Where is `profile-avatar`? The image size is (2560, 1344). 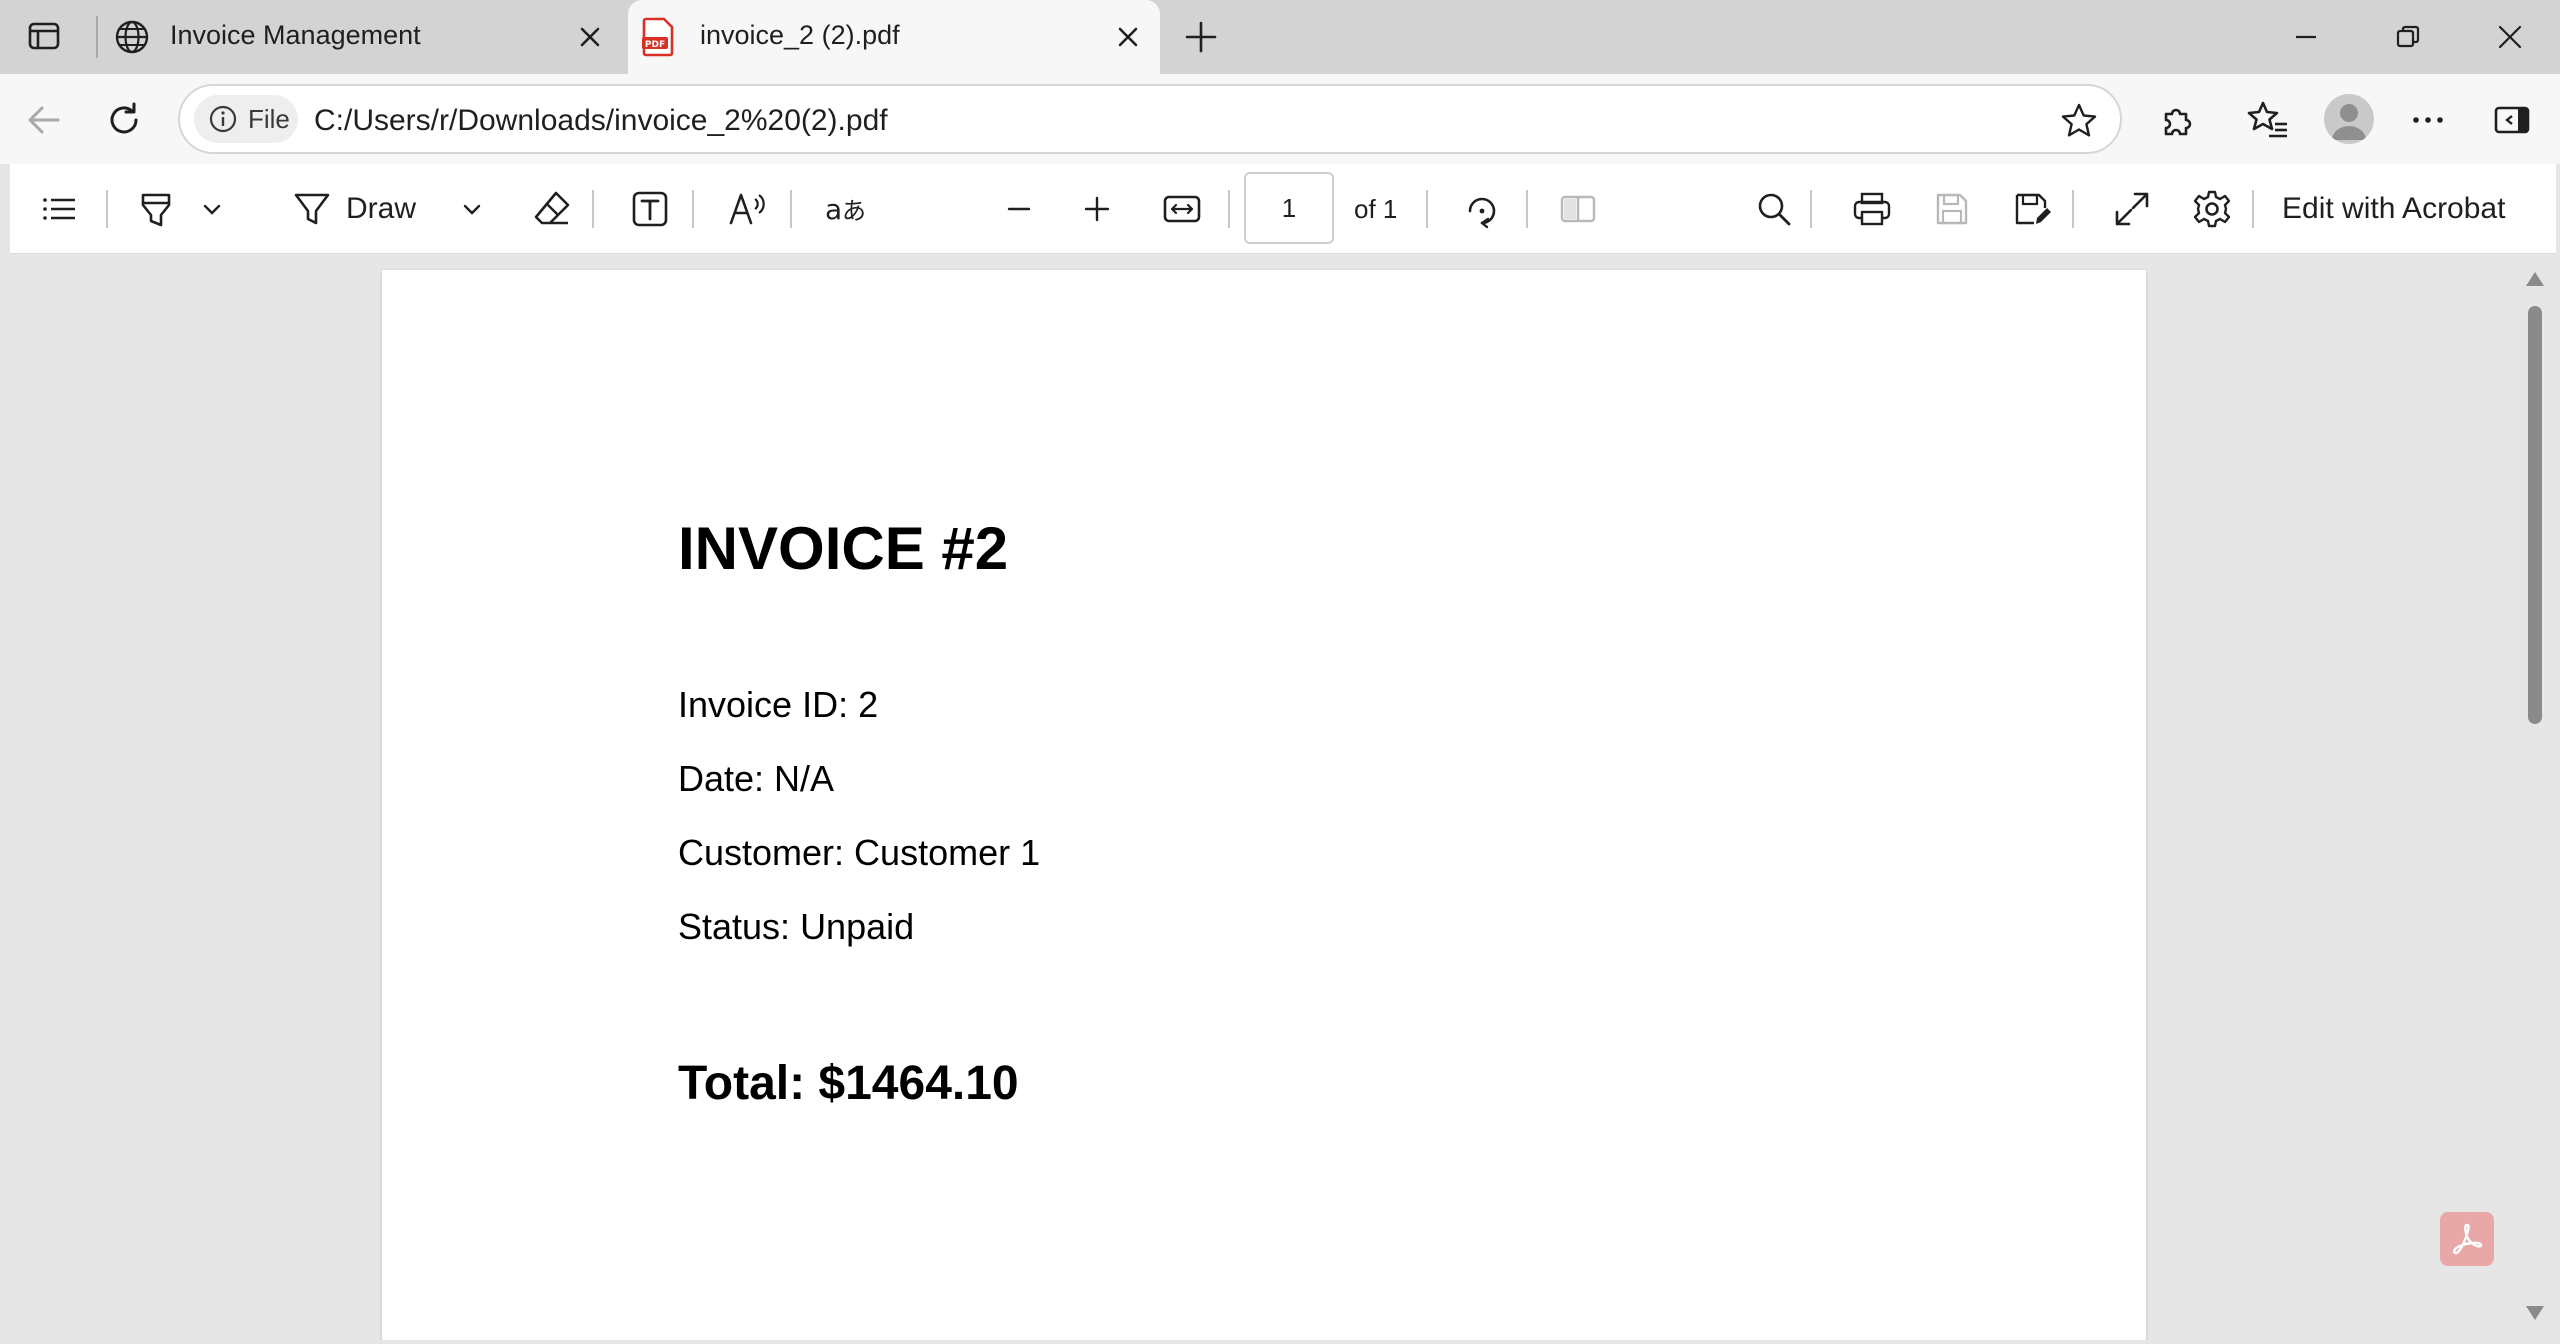 profile-avatar is located at coordinates (2349, 119).